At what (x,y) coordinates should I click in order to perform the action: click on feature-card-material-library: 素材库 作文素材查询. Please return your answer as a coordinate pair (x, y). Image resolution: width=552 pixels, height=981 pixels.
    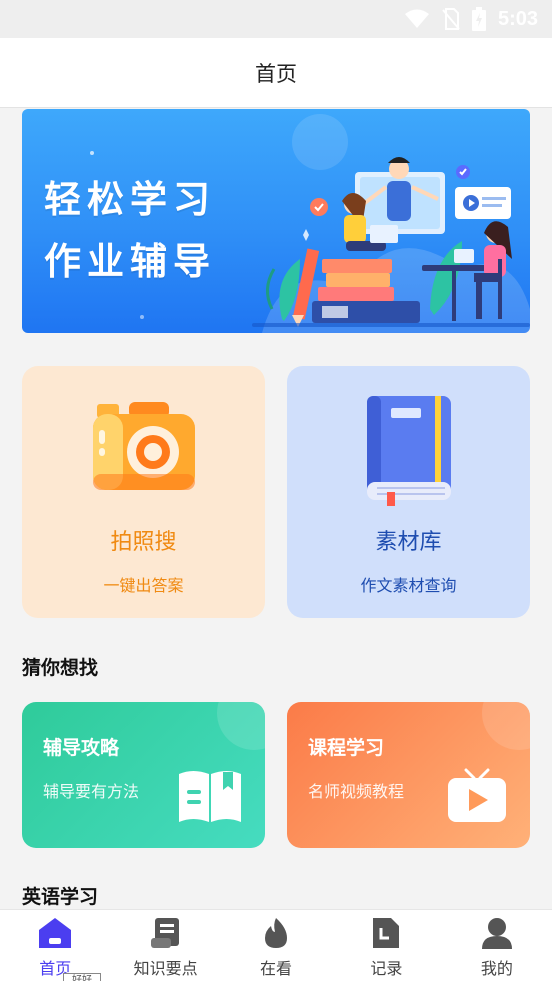
    Looking at the image, I should click on (408, 492).